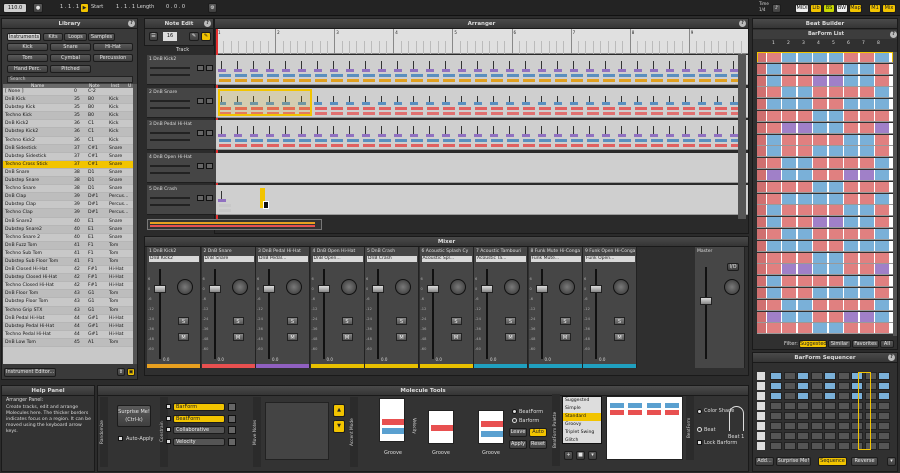  Describe the element at coordinates (292, 321) in the screenshot. I see `solo-button: S` at that location.